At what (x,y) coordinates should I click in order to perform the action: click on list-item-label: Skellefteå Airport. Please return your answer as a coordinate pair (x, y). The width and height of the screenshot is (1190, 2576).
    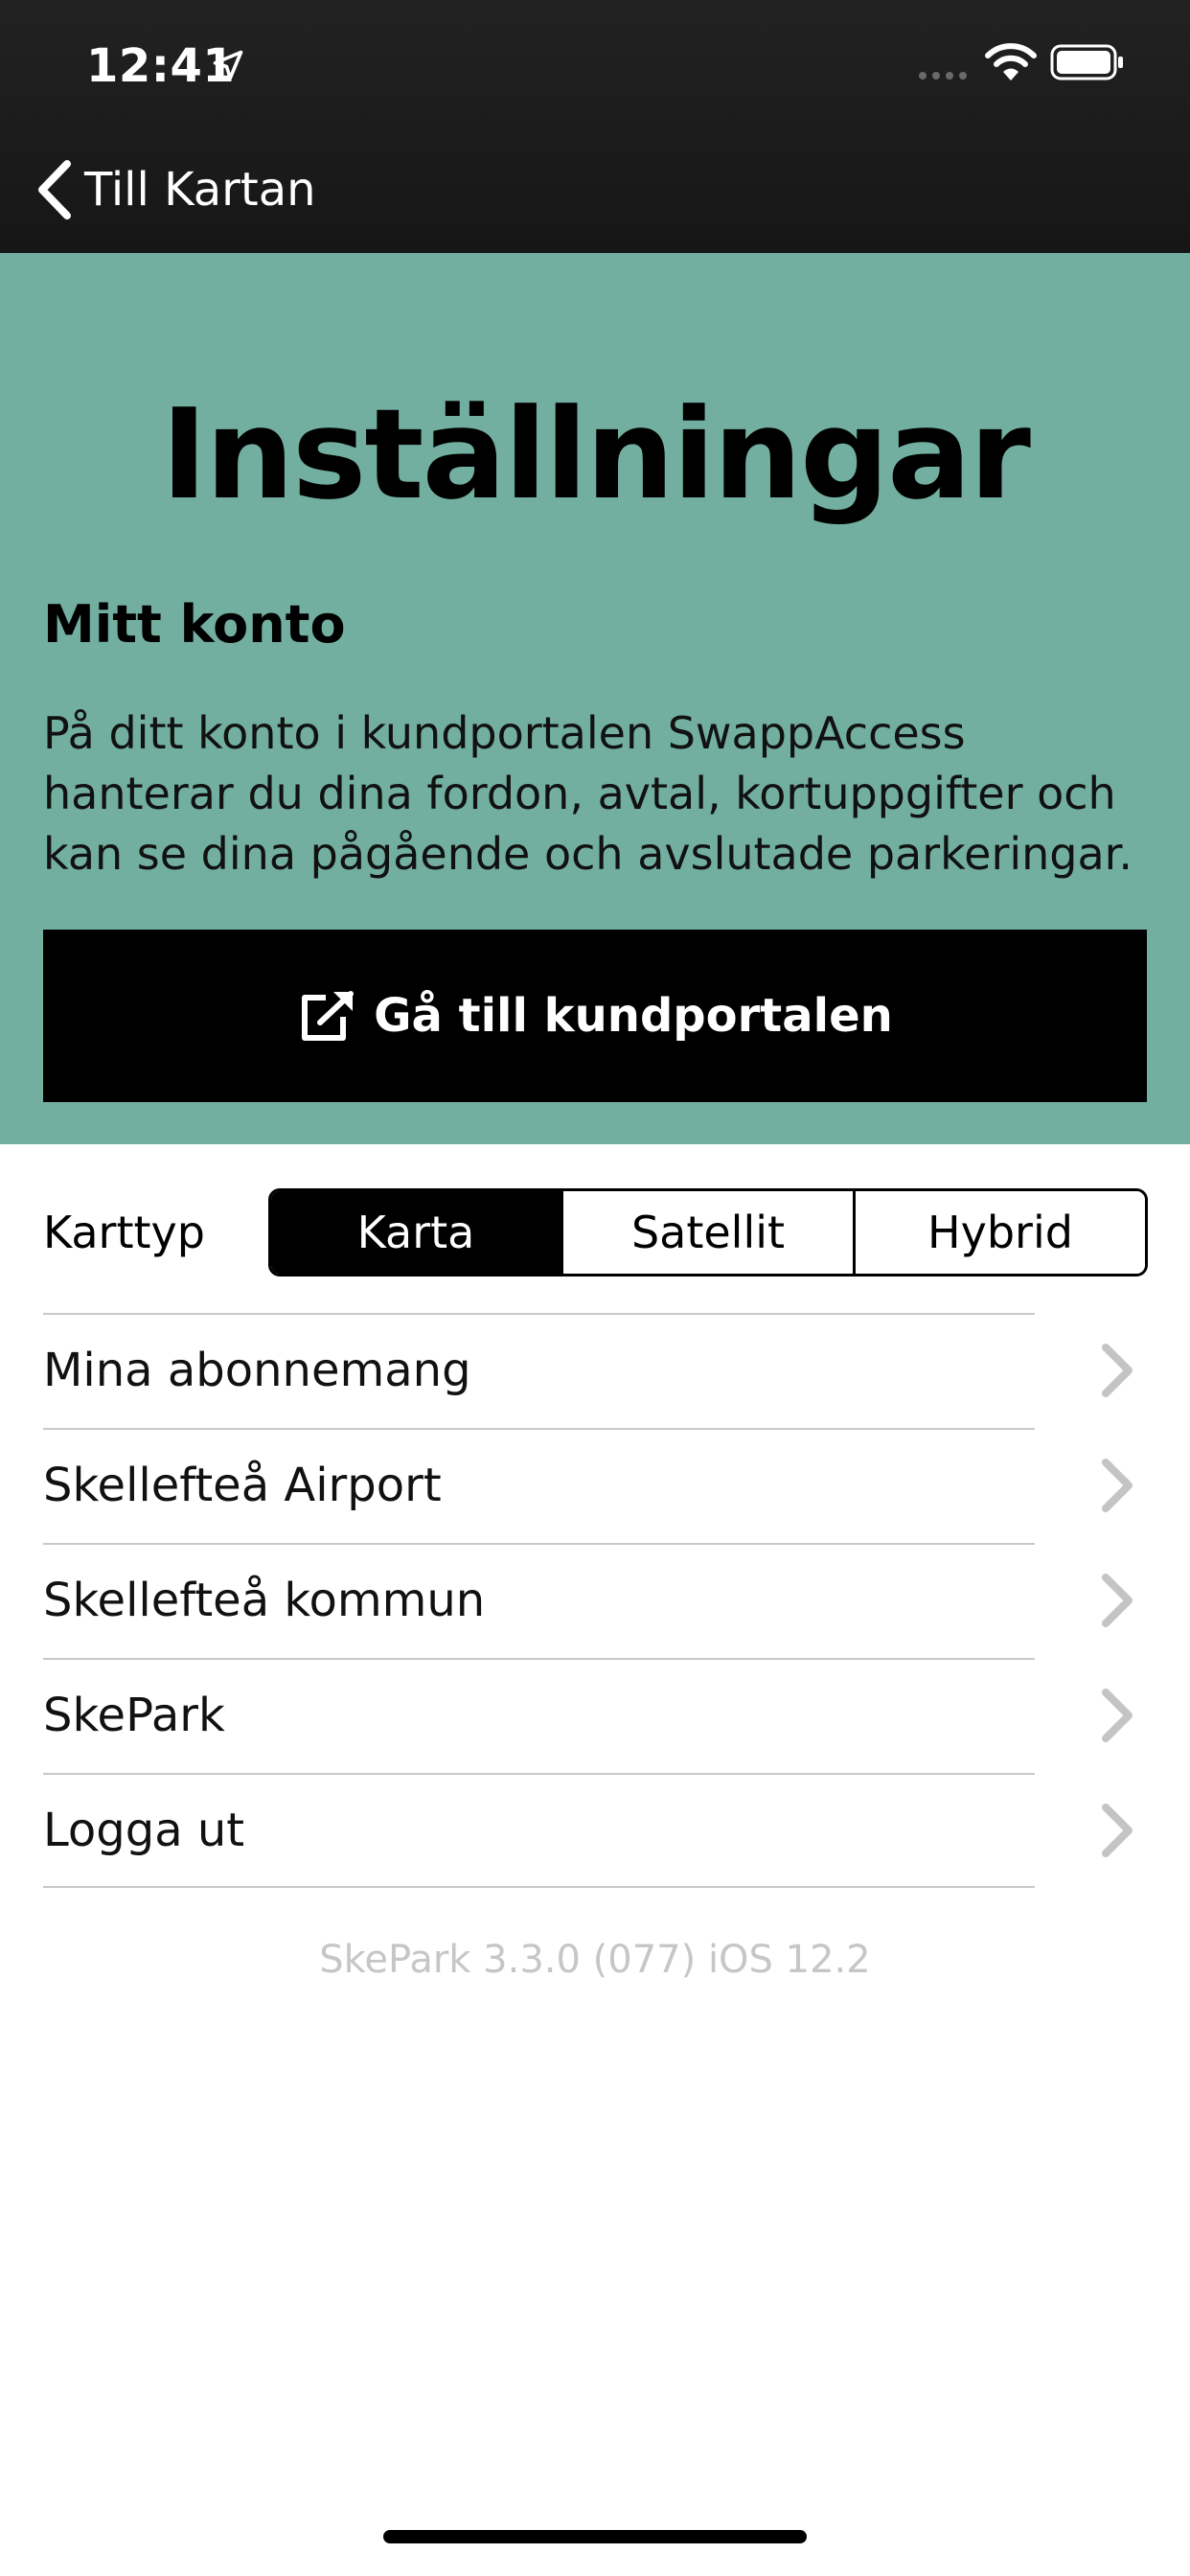
    Looking at the image, I should click on (243, 1485).